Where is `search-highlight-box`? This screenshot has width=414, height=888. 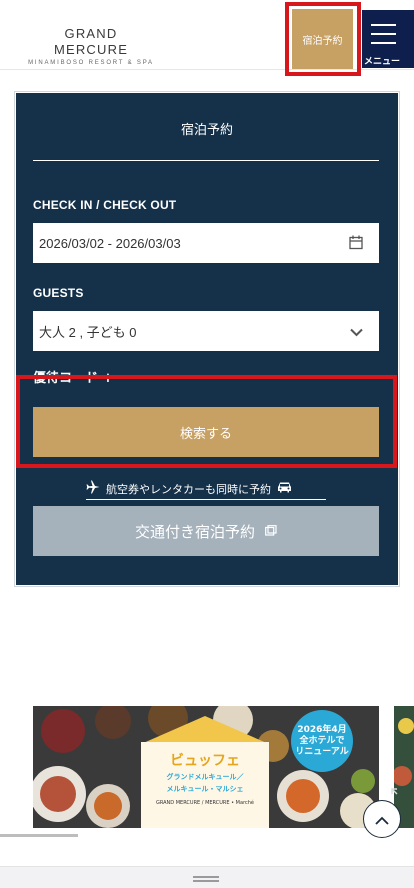 search-highlight-box is located at coordinates (206, 421).